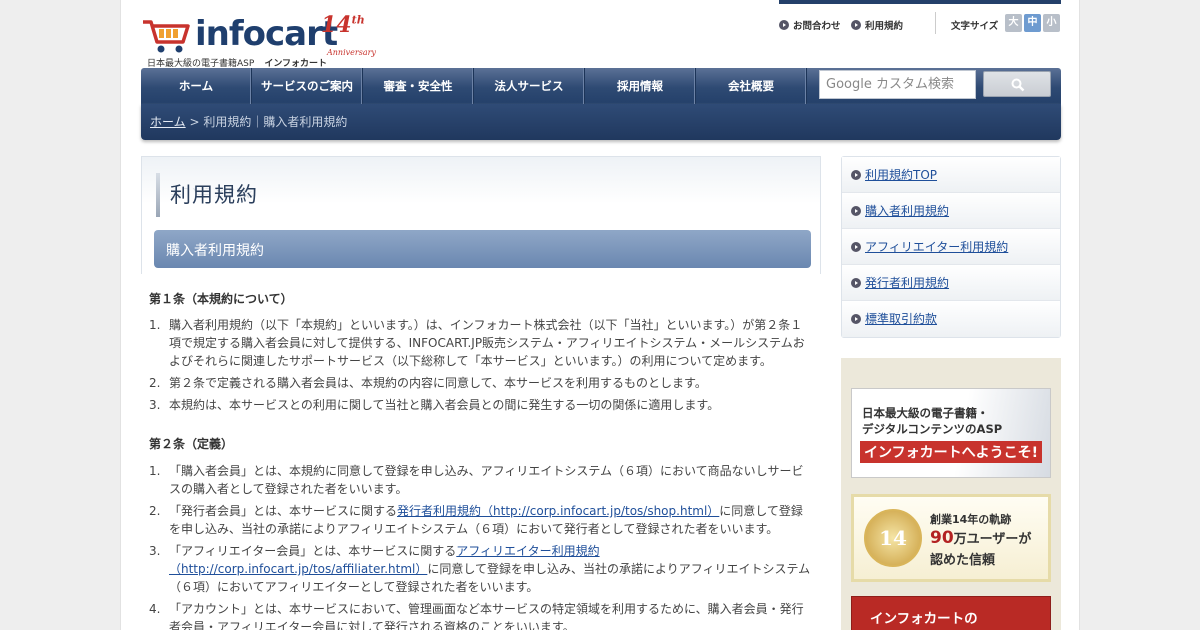 The width and height of the screenshot is (1200, 630). Describe the element at coordinates (601, 122) in the screenshot. I see `breadcrumb: ホーム > 利用規約｜購入者利用規約` at that location.